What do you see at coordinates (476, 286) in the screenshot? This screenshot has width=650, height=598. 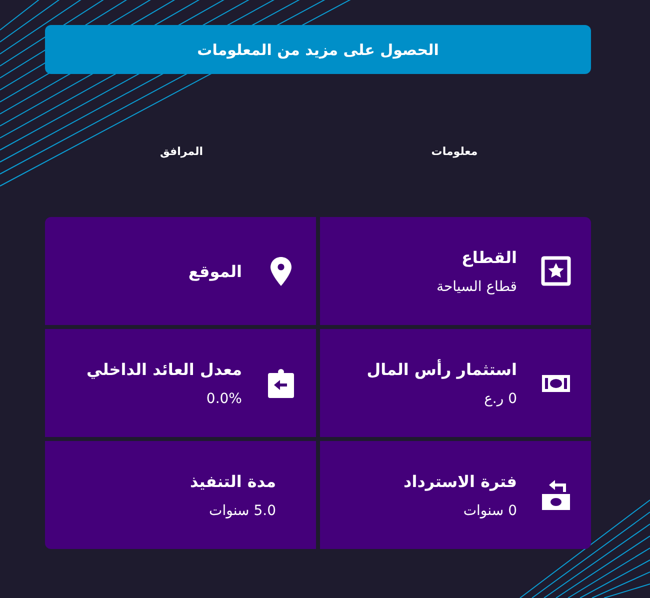 I see `card-value: قطاع السياحة` at bounding box center [476, 286].